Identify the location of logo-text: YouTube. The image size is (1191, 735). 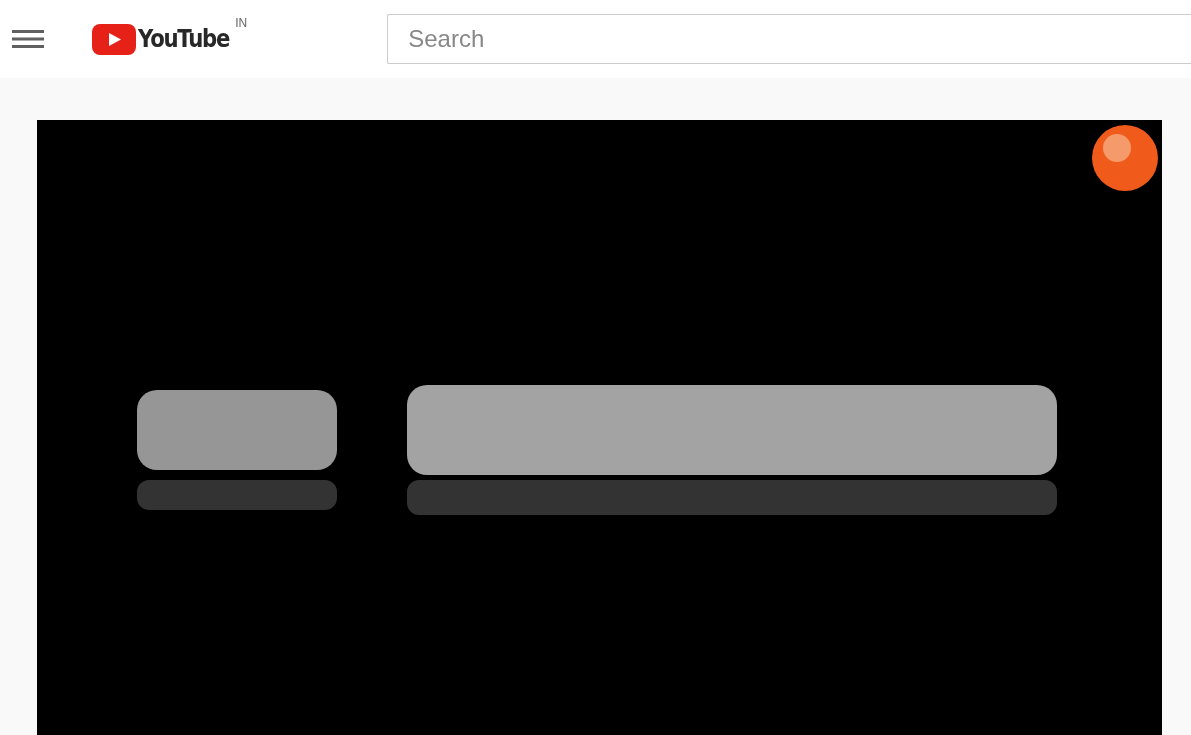
(184, 39).